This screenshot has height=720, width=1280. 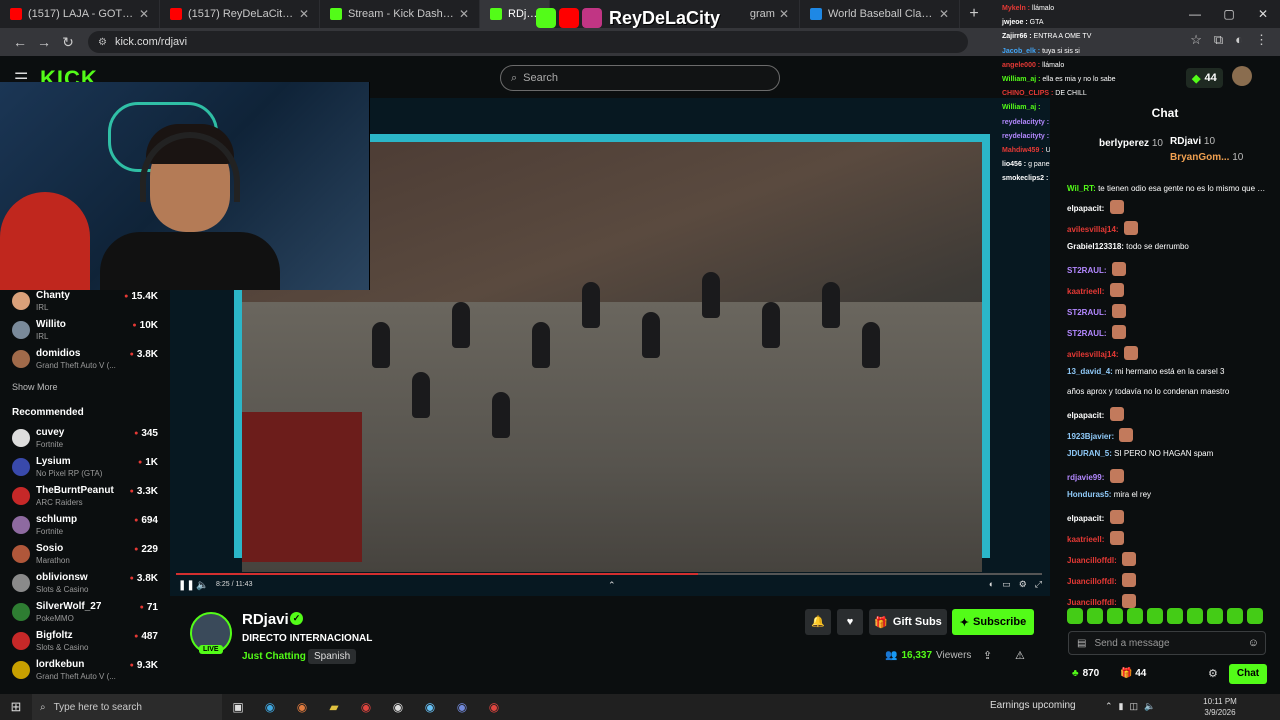 I want to click on star-icon: ☆, so click(x=1196, y=40).